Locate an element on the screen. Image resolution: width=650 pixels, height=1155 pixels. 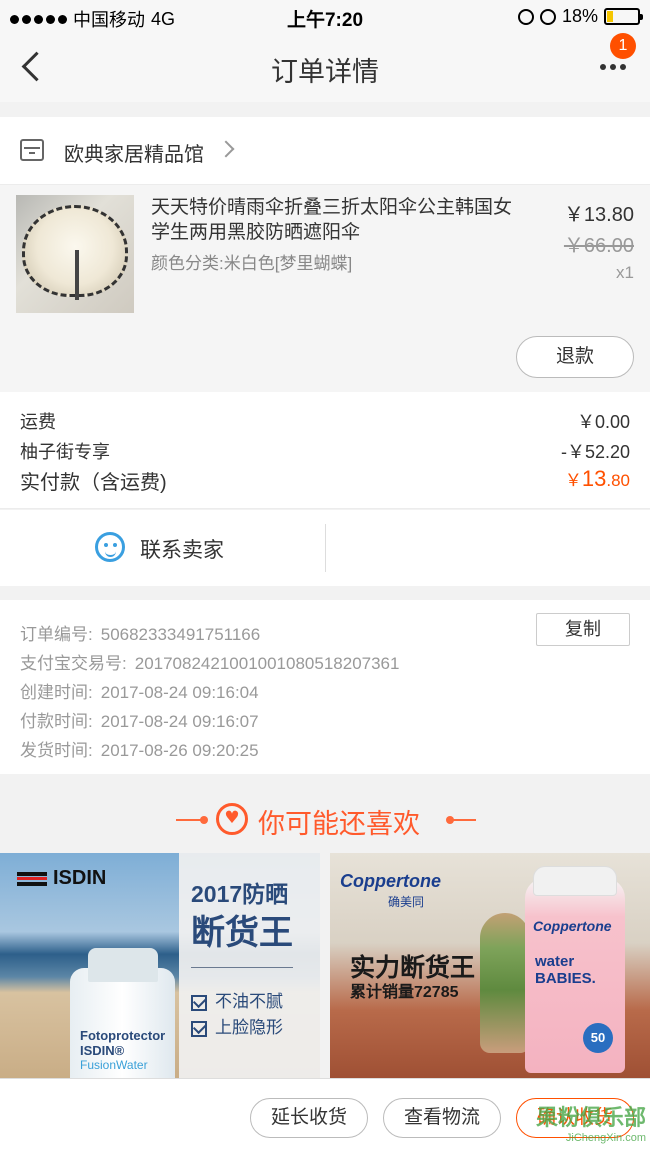
info-label: 订单编号: is located at coordinates (56, 634).